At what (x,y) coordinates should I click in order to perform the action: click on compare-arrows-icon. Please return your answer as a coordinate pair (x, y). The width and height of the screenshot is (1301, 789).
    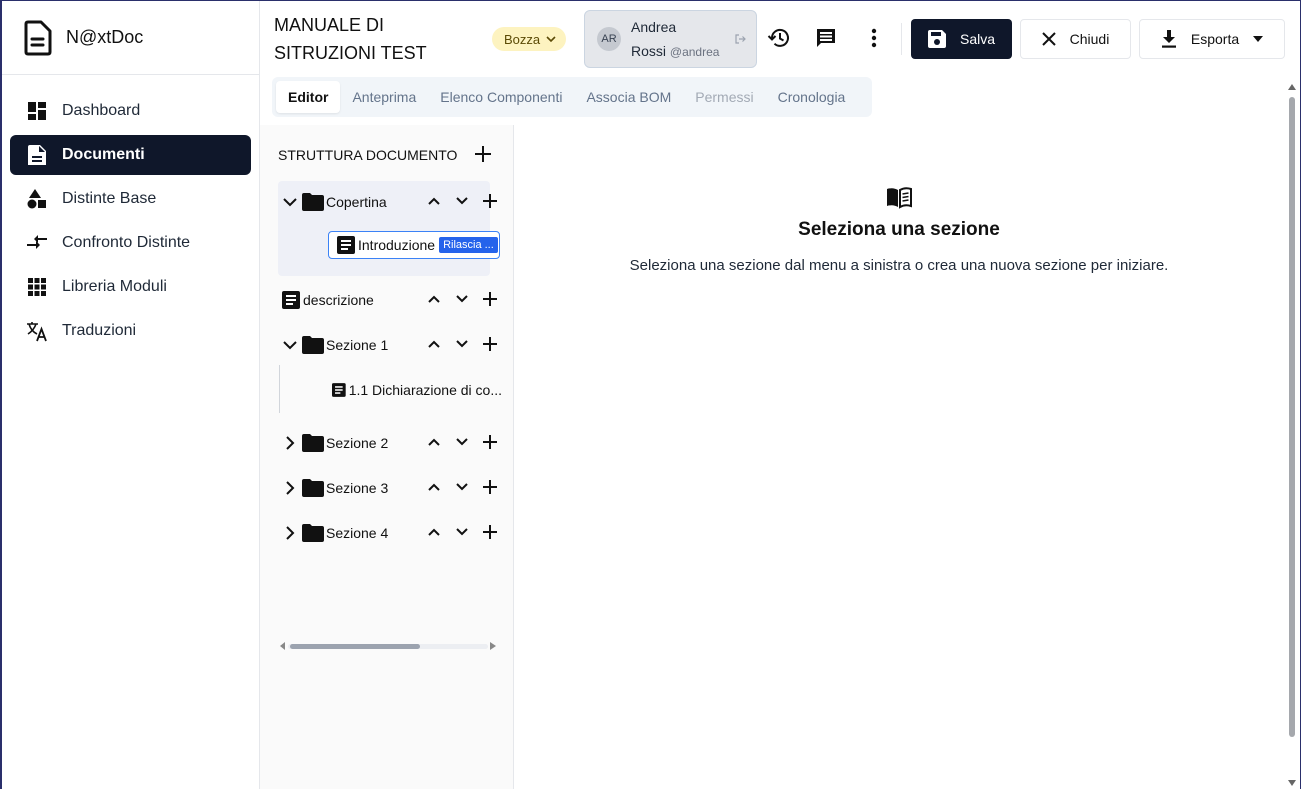
    Looking at the image, I should click on (37, 243).